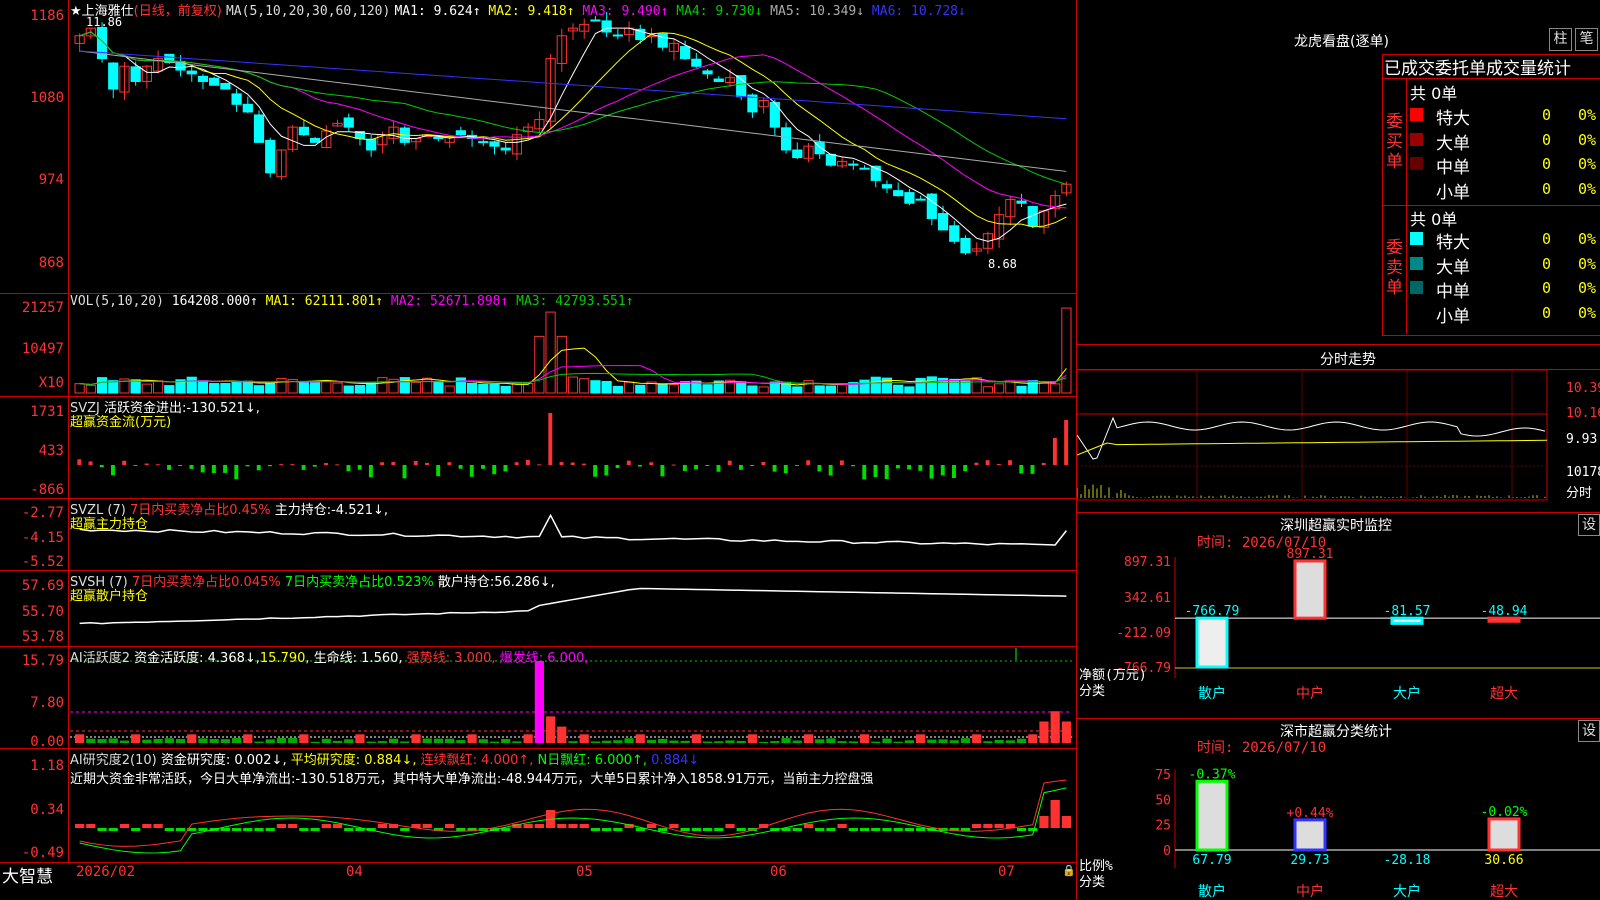 The height and width of the screenshot is (900, 1600). What do you see at coordinates (573, 606) in the screenshot?
I see `svsh-line` at bounding box center [573, 606].